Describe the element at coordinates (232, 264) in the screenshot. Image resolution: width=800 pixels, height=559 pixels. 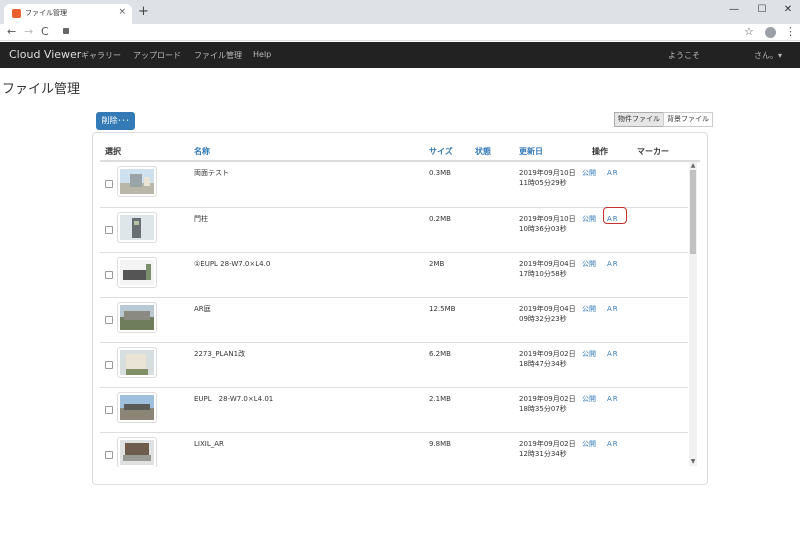
I see `file-name: ①EUPL 28-W7.0×L4.0` at that location.